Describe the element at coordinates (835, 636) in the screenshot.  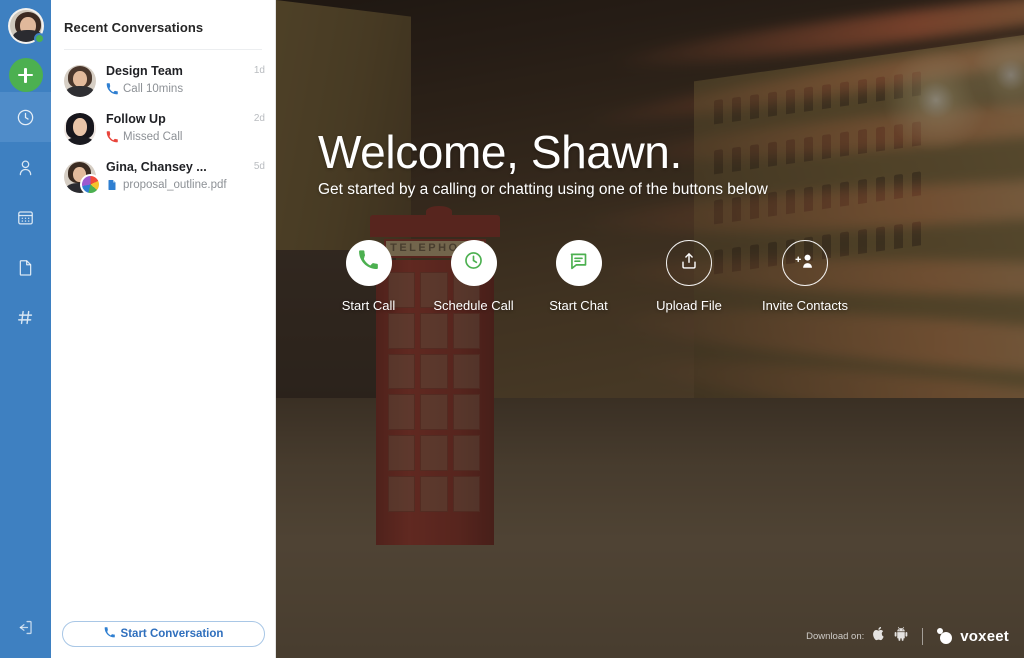
I see `download-label: Download on:` at that location.